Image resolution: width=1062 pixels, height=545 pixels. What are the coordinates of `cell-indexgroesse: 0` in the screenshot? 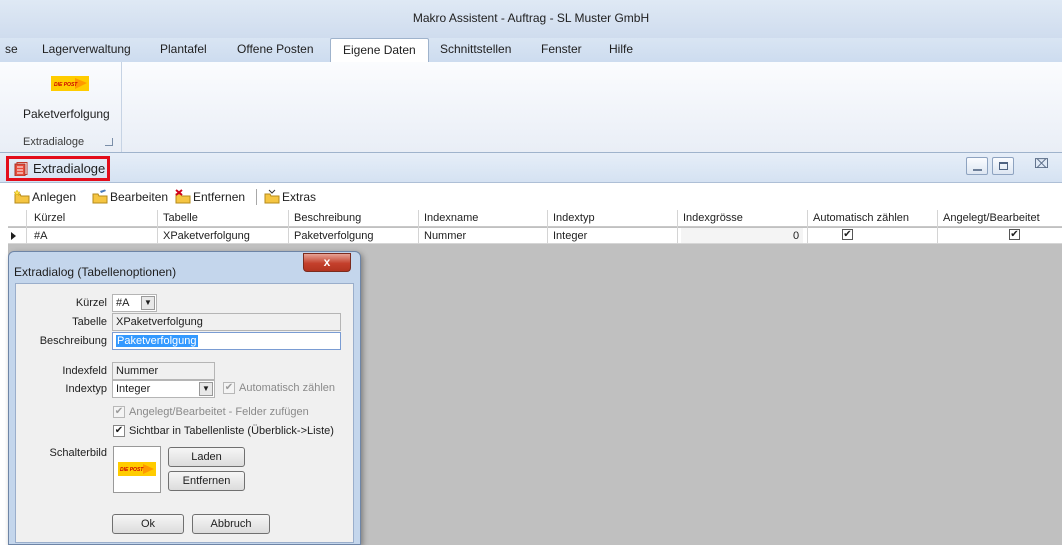 It's located at (796, 236).